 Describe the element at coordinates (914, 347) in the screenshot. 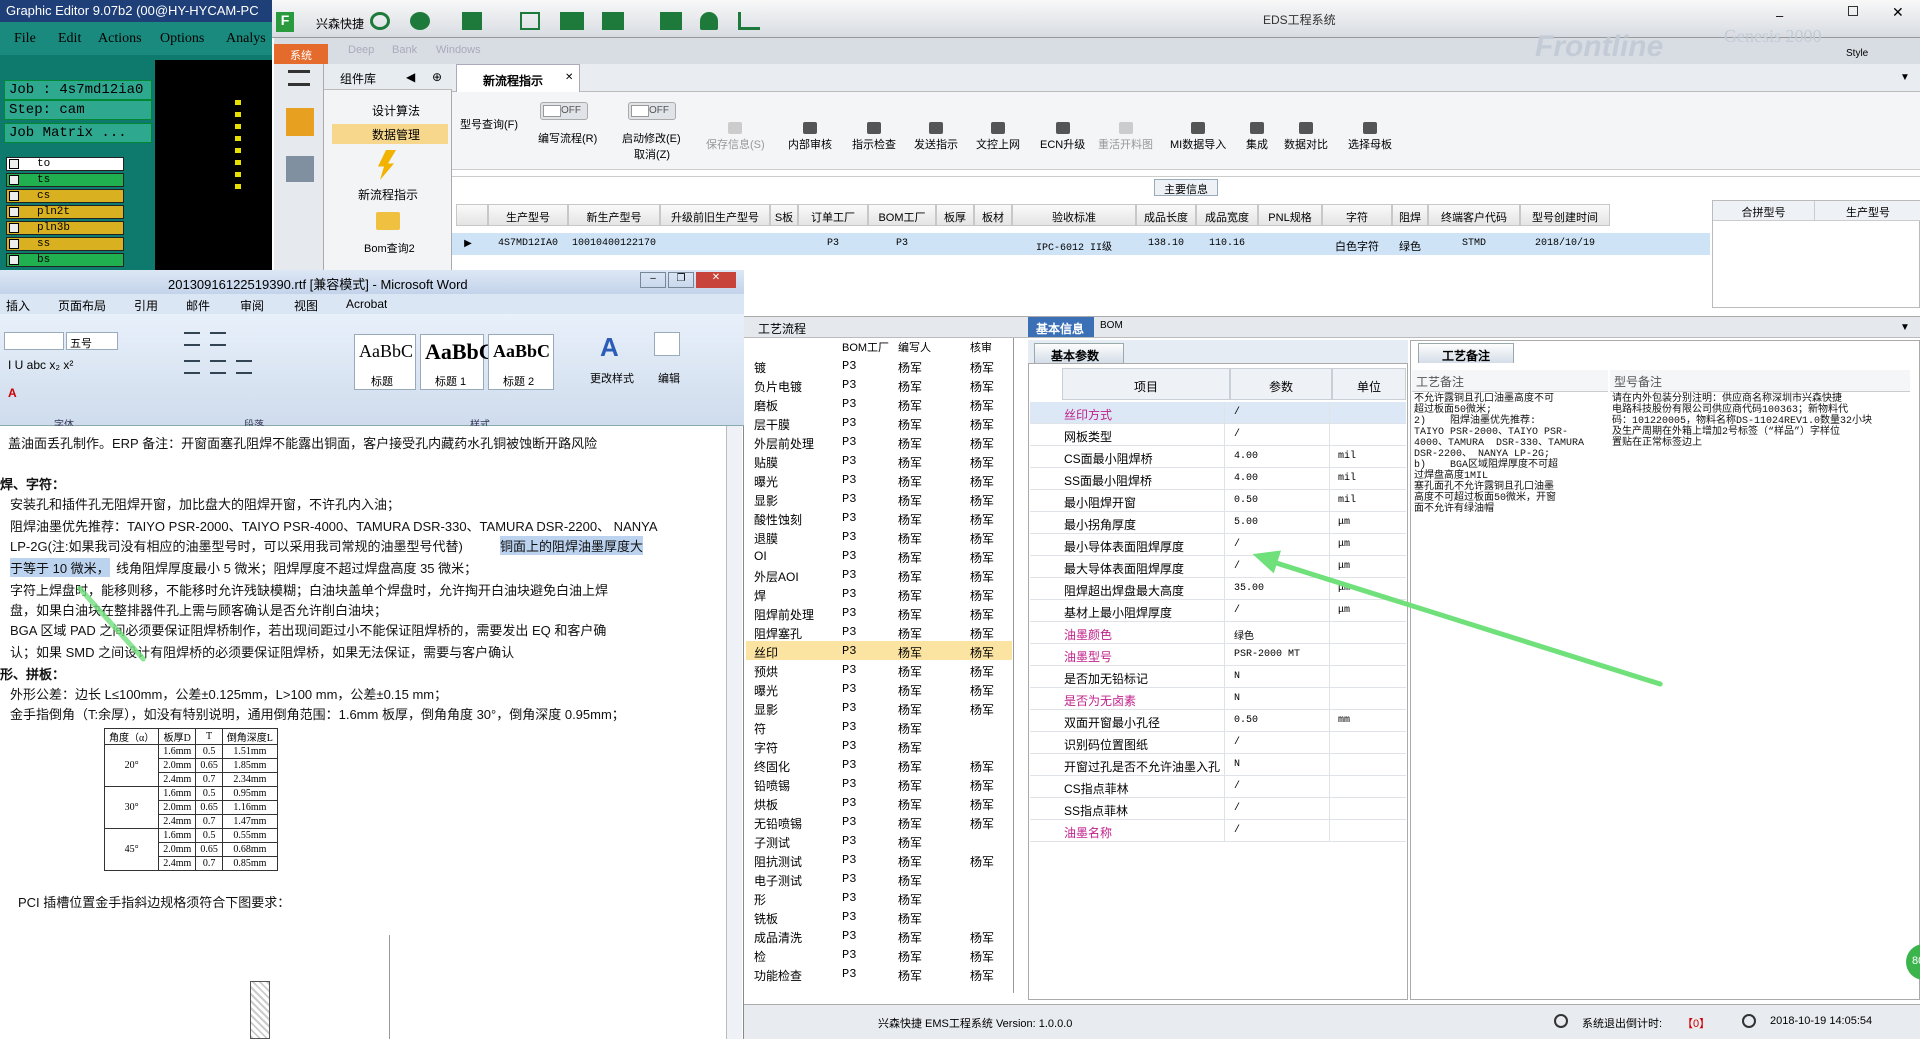

I see `proc-header: 编写人` at that location.